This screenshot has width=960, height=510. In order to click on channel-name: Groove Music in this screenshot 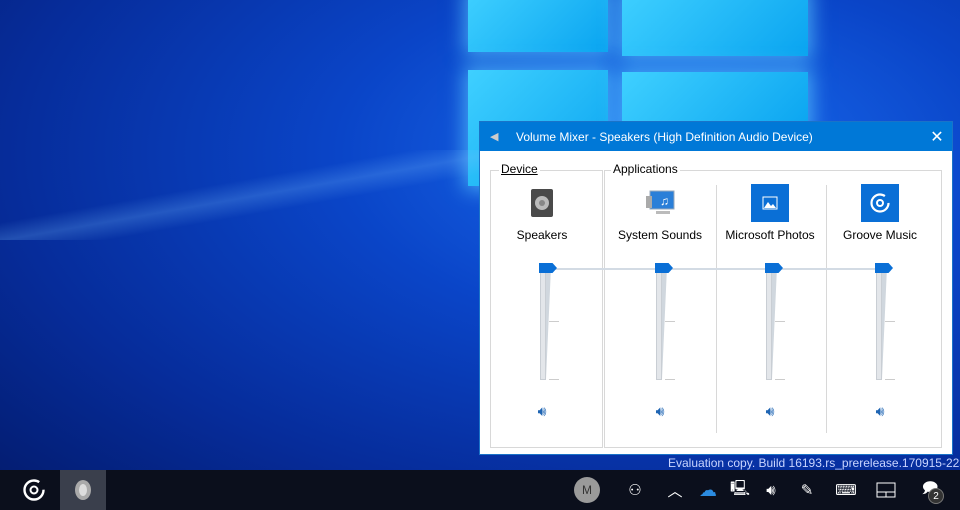, I will do `click(880, 235)`.